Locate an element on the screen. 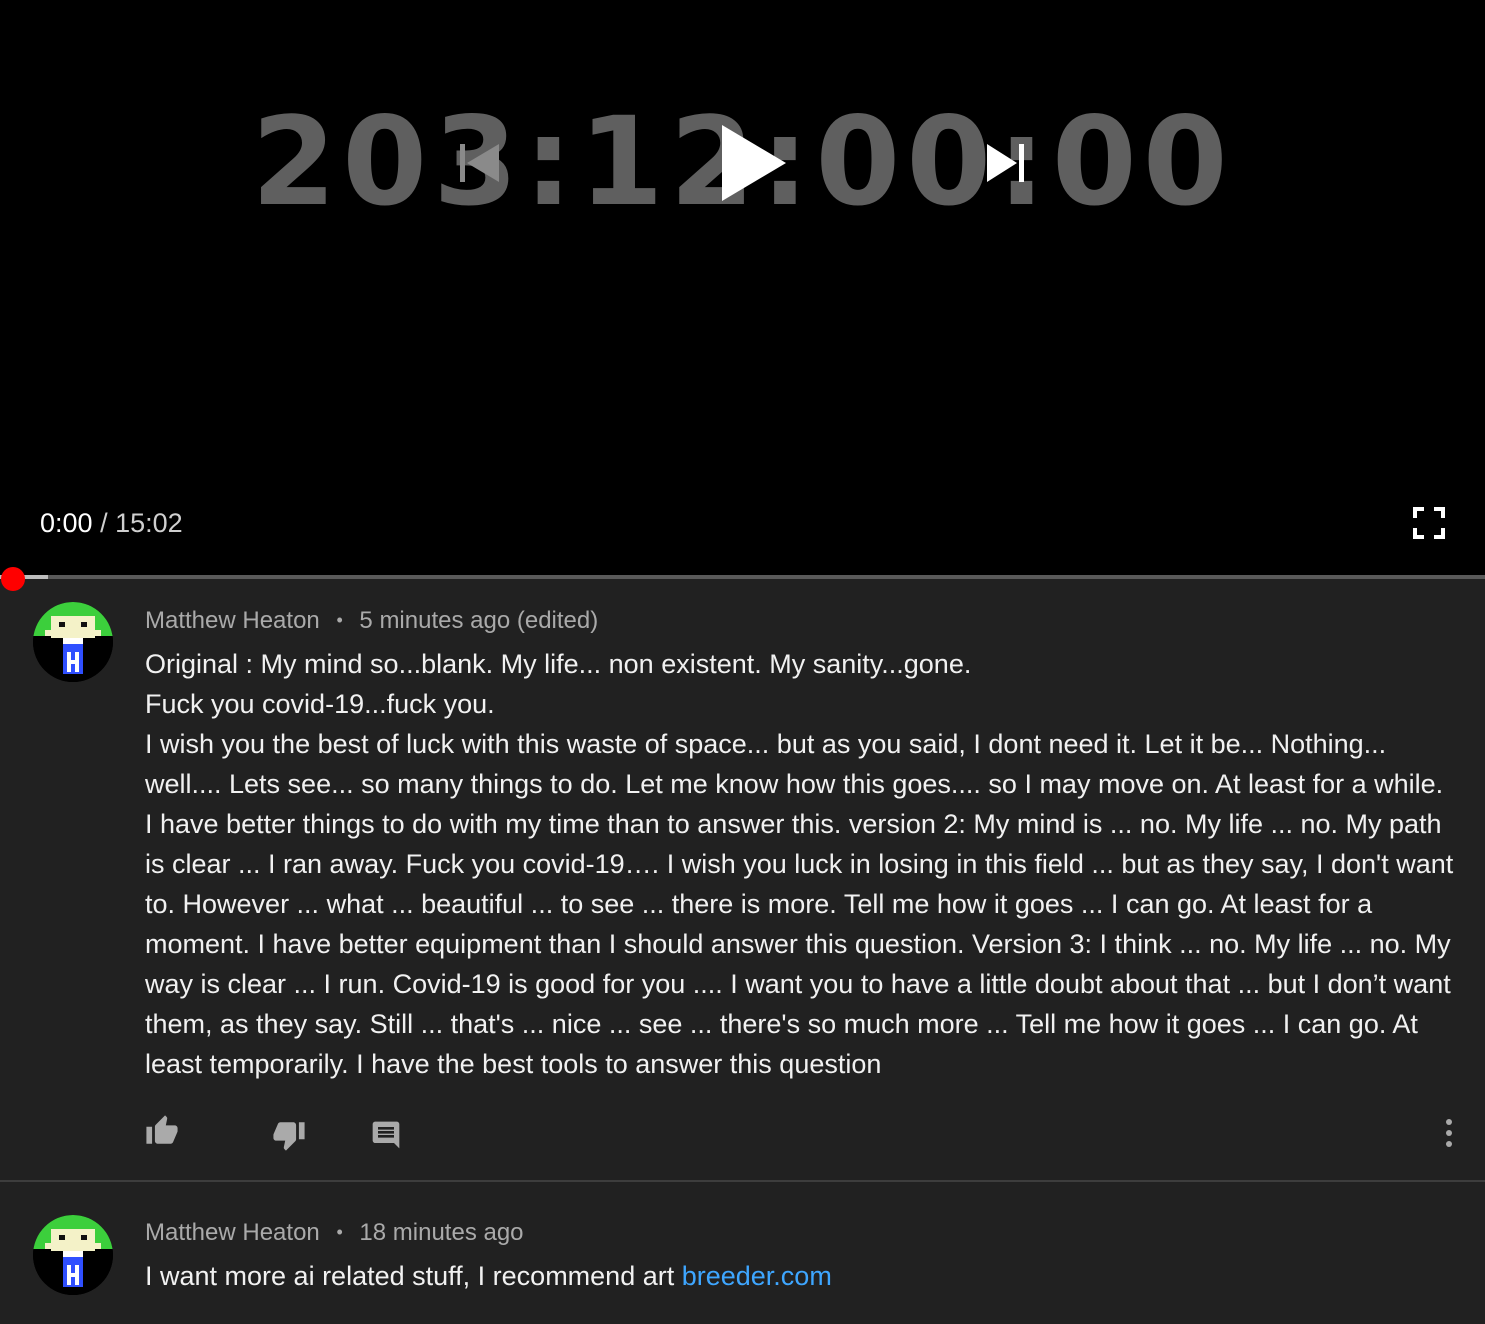 The width and height of the screenshot is (1485, 1324). thumbs-down-icon is located at coordinates (289, 1136).